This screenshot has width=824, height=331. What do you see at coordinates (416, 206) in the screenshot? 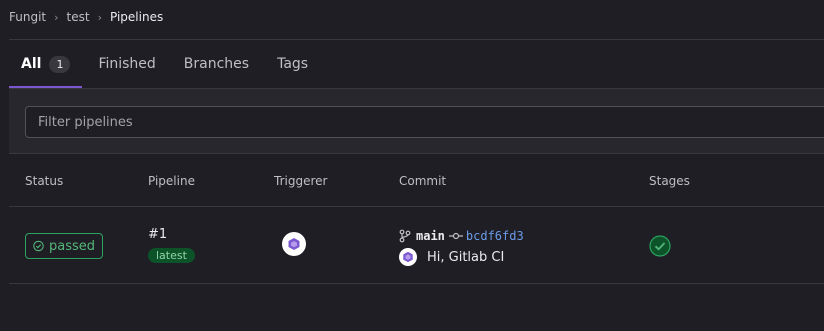
I see `table-header-divider` at bounding box center [416, 206].